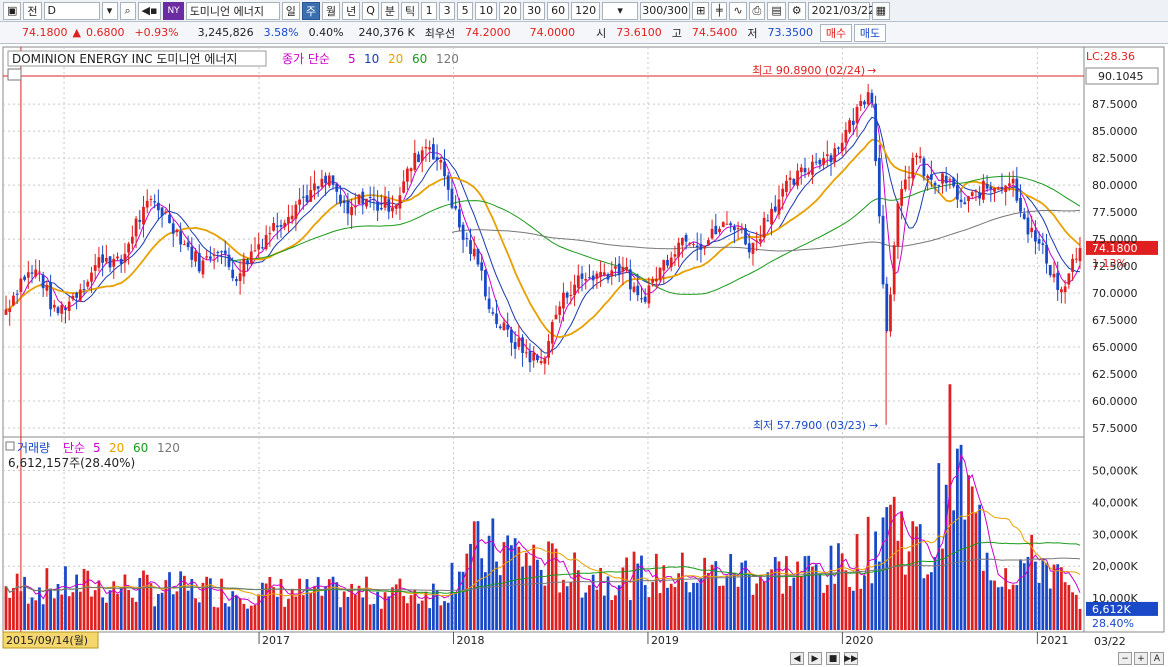  Describe the element at coordinates (310, 10) in the screenshot. I see `period-button-1: 주` at that location.